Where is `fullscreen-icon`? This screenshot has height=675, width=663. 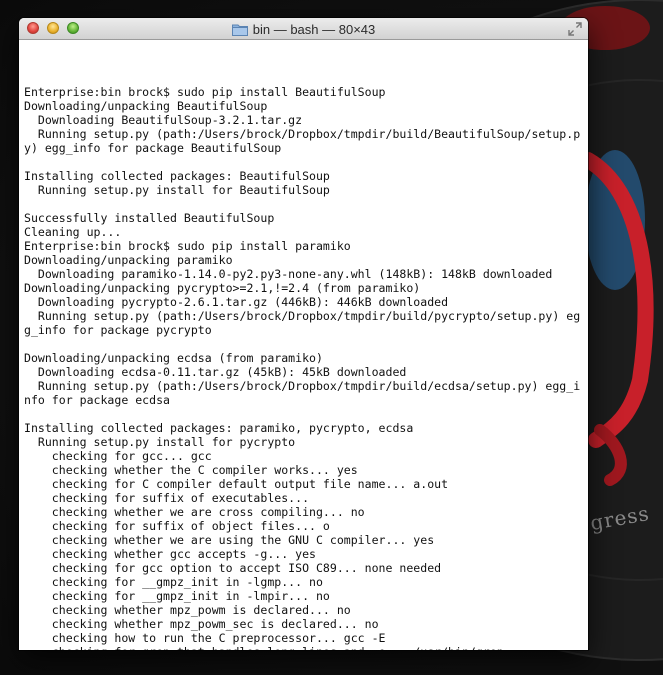
fullscreen-icon is located at coordinates (575, 29).